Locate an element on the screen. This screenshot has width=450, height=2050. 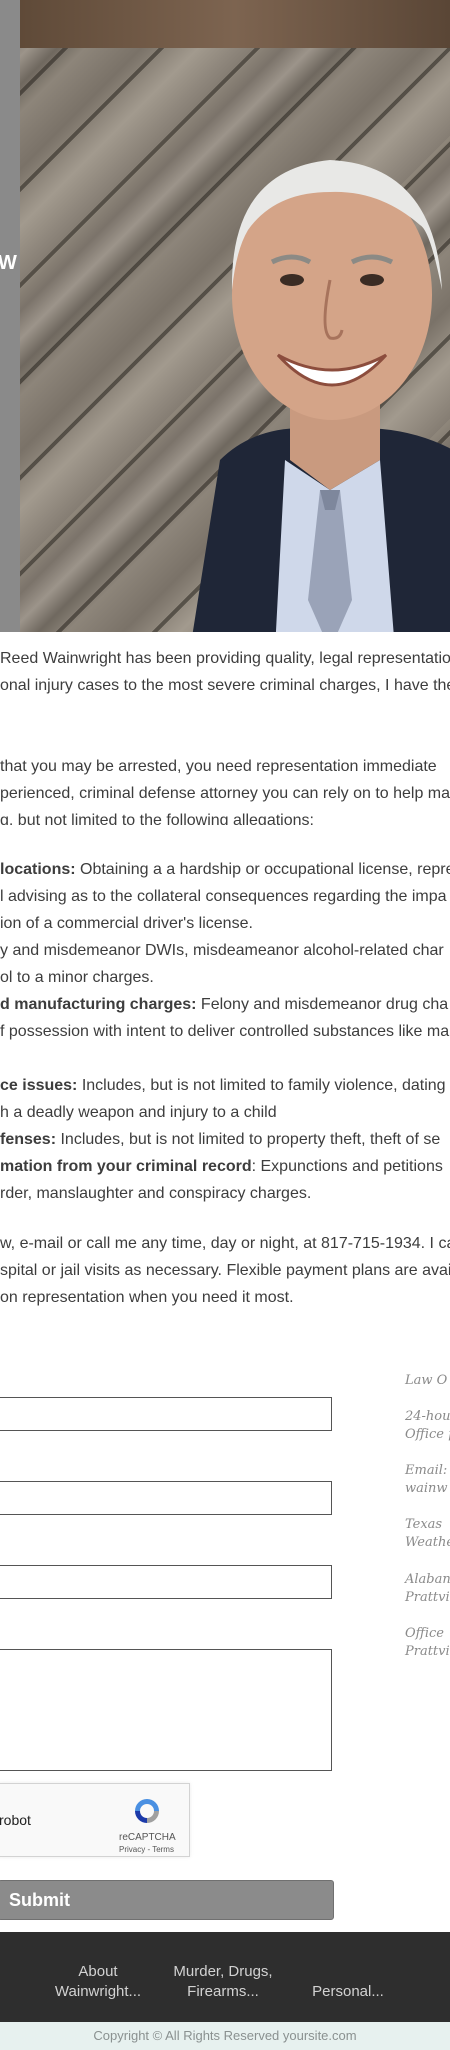
allegation-text: ion of a commercial driver's license. is located at coordinates (126, 923).